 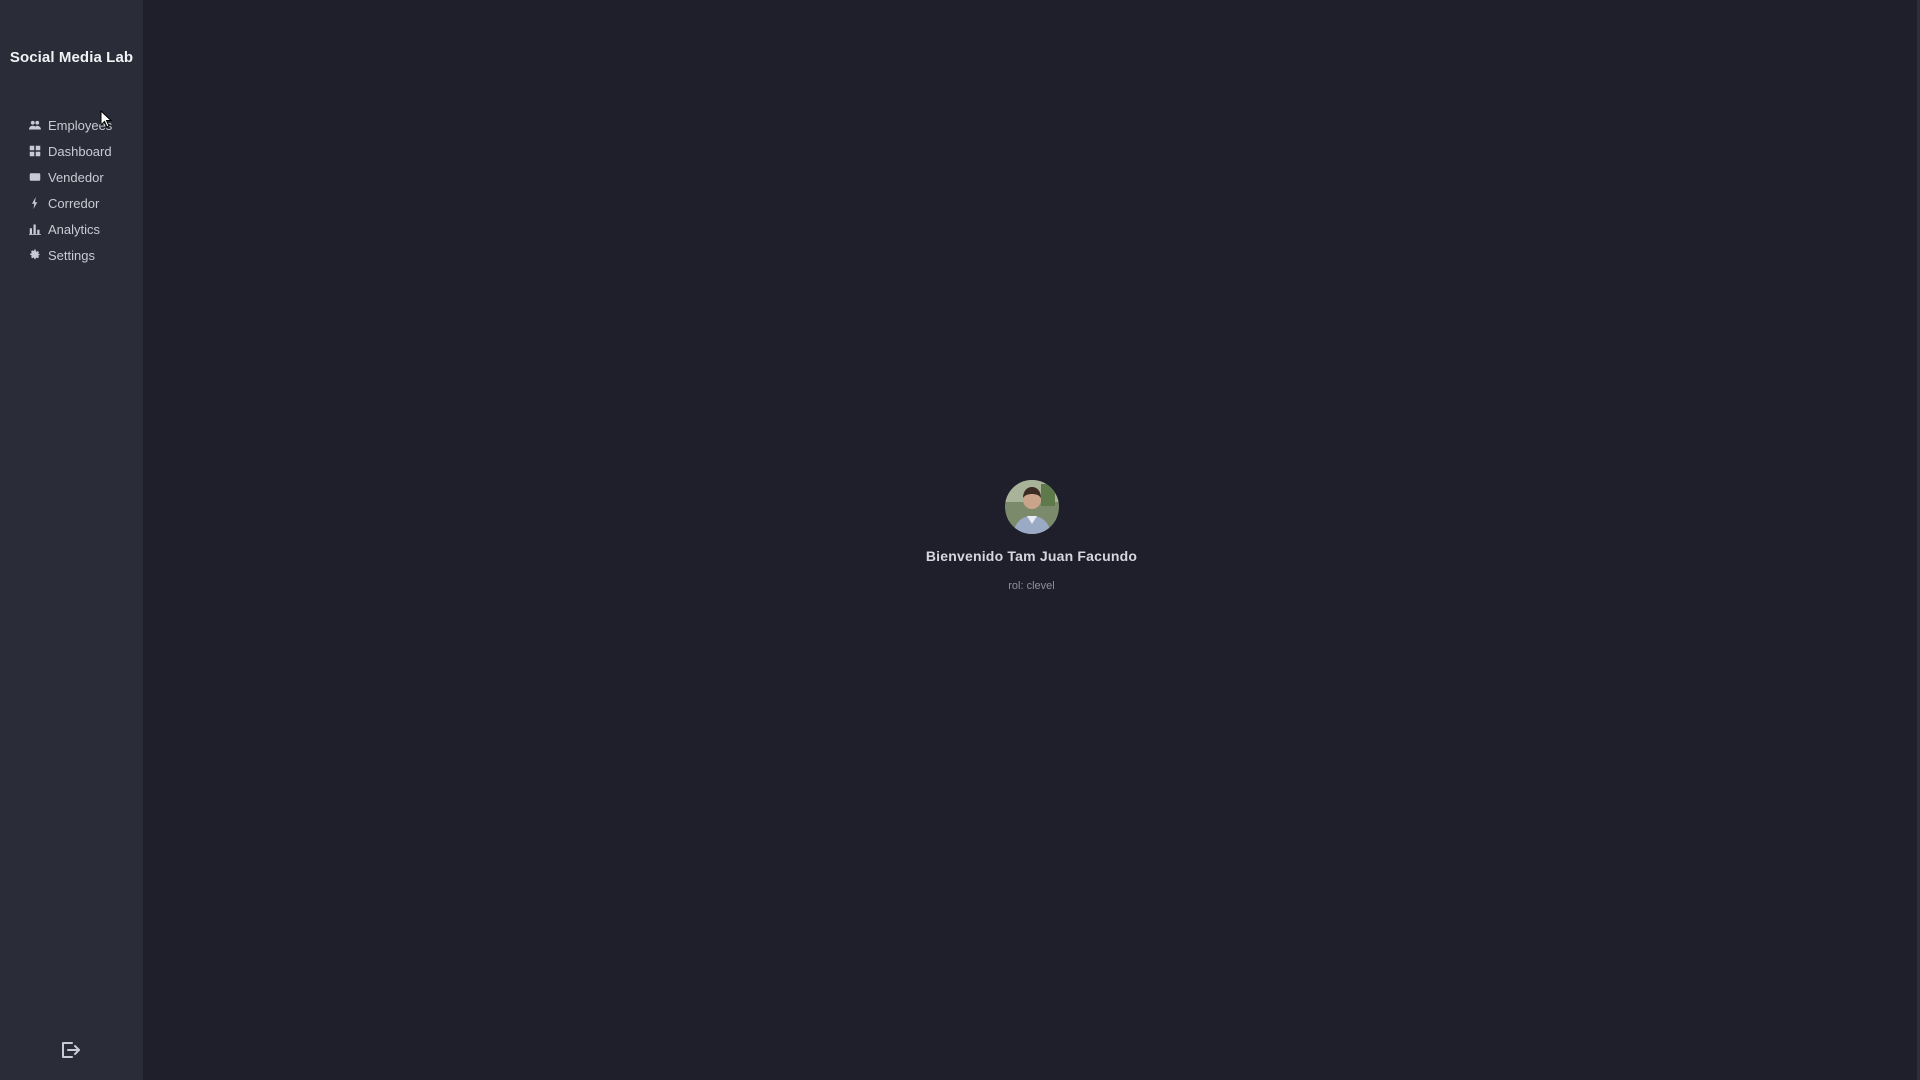 I want to click on sidebar-item-label: Settings, so click(x=71, y=255).